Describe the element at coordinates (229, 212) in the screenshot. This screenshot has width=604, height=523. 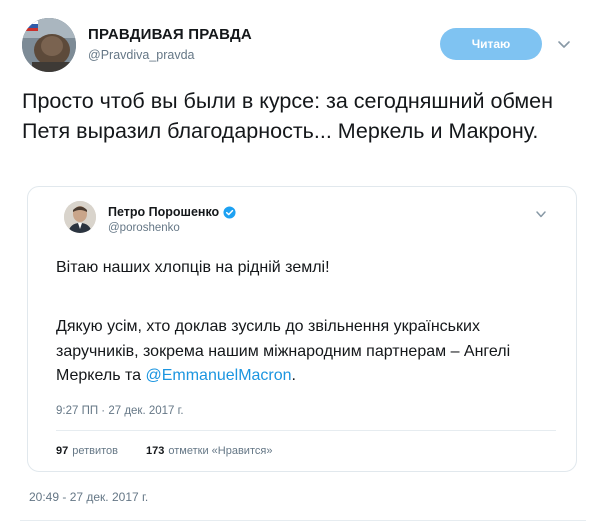
I see `verified-badge-icon` at that location.